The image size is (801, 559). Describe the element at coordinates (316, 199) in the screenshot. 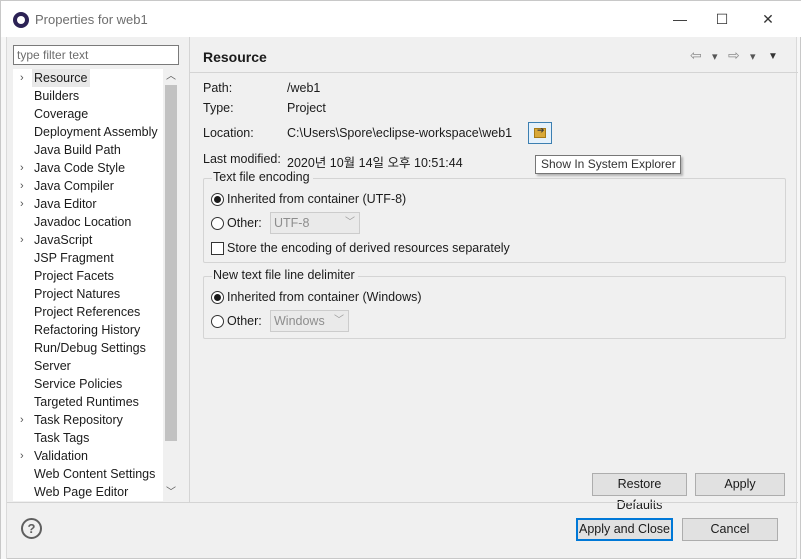

I see `encoding-inherited-label: Inherited from container (UTF-8)` at that location.